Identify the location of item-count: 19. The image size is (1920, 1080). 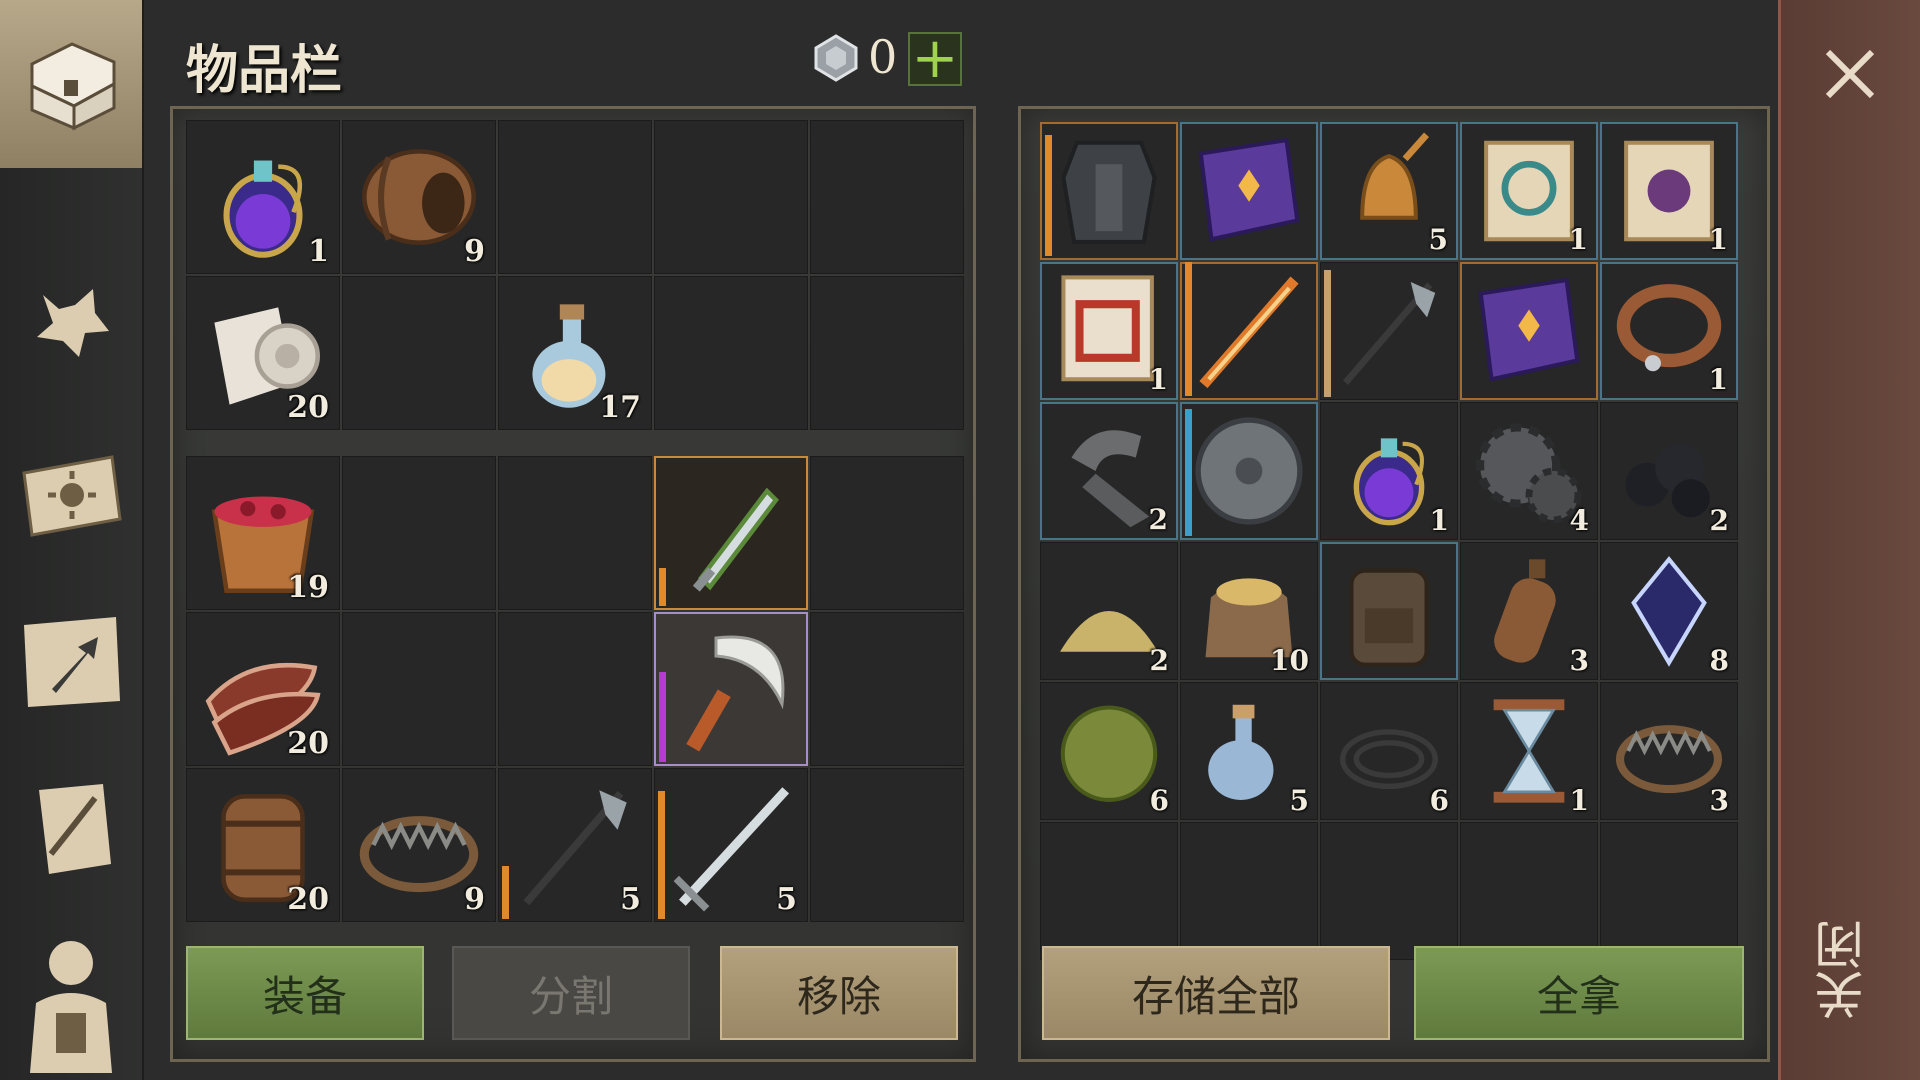
(308, 587).